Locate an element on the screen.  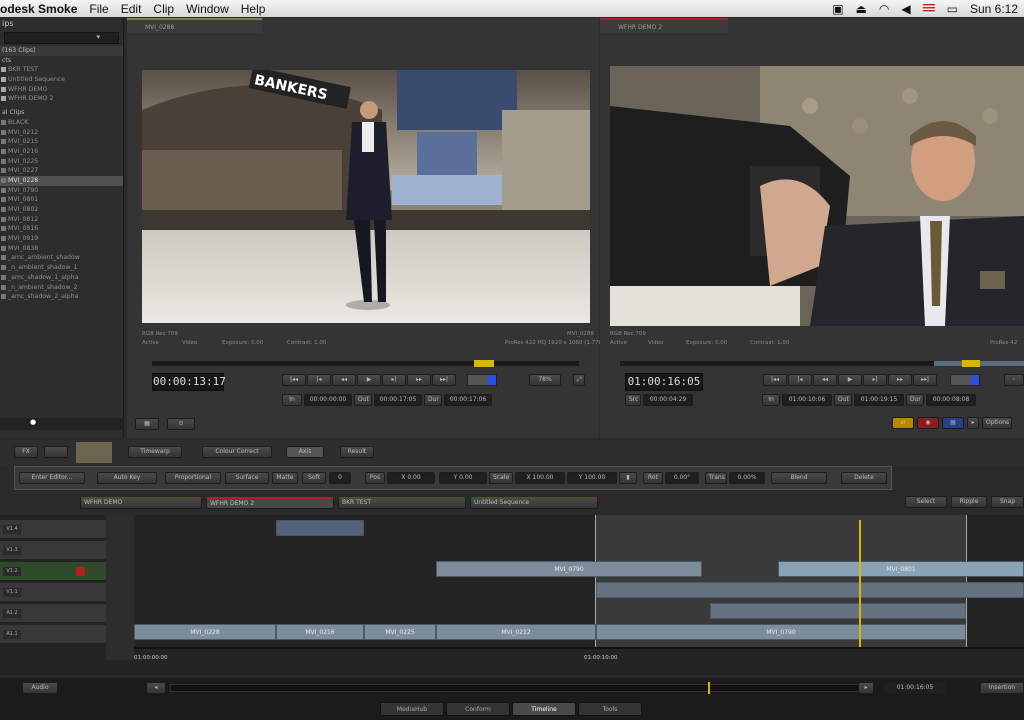
layout-button: ▦ is located at coordinates (147, 424).